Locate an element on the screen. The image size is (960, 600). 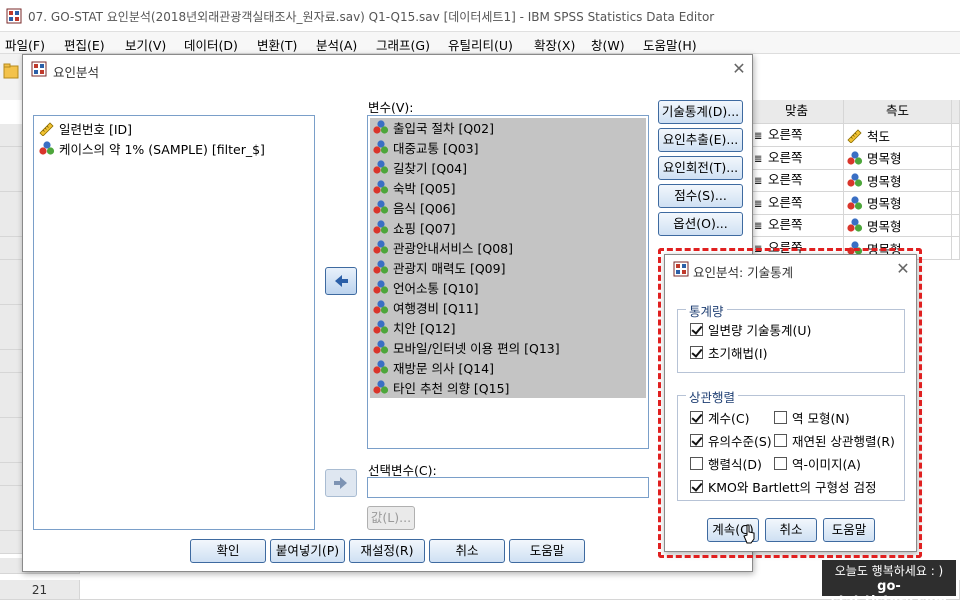
reset-button: 재설정(R) is located at coordinates (387, 551).